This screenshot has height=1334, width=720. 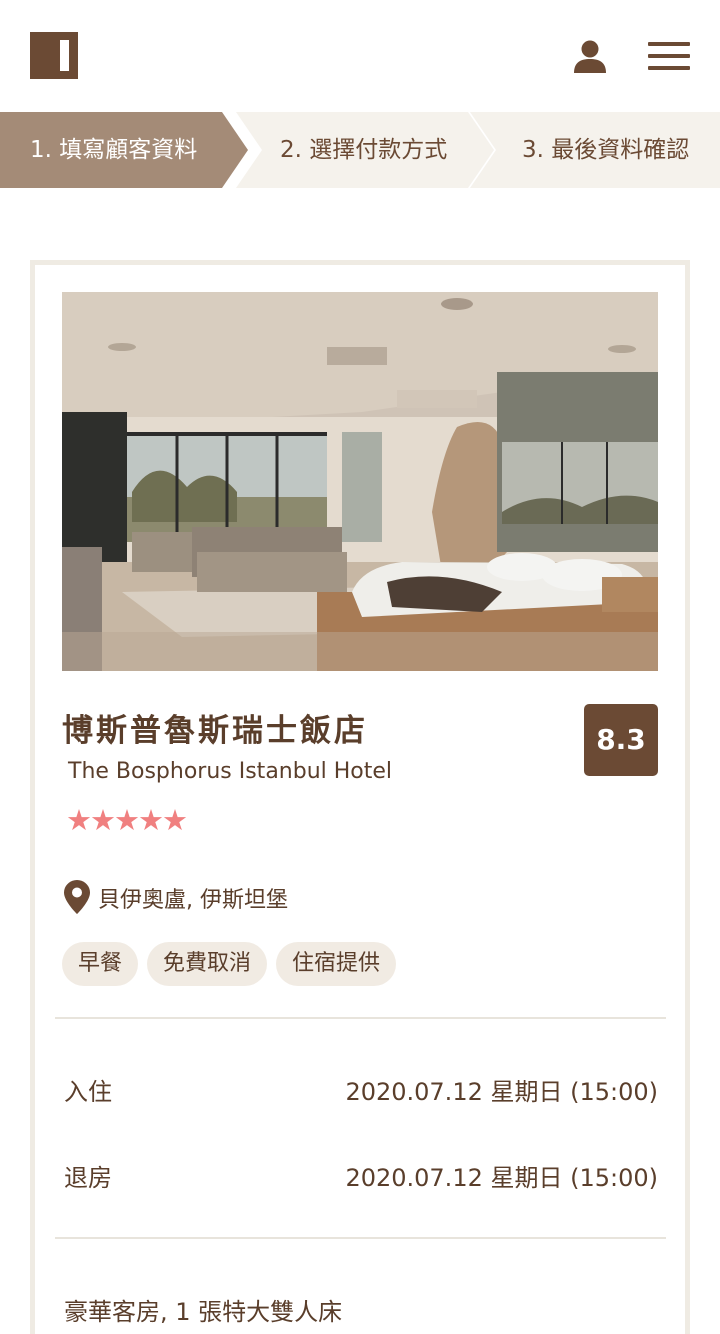 What do you see at coordinates (621, 740) in the screenshot?
I see `review-score-badge: 8.3` at bounding box center [621, 740].